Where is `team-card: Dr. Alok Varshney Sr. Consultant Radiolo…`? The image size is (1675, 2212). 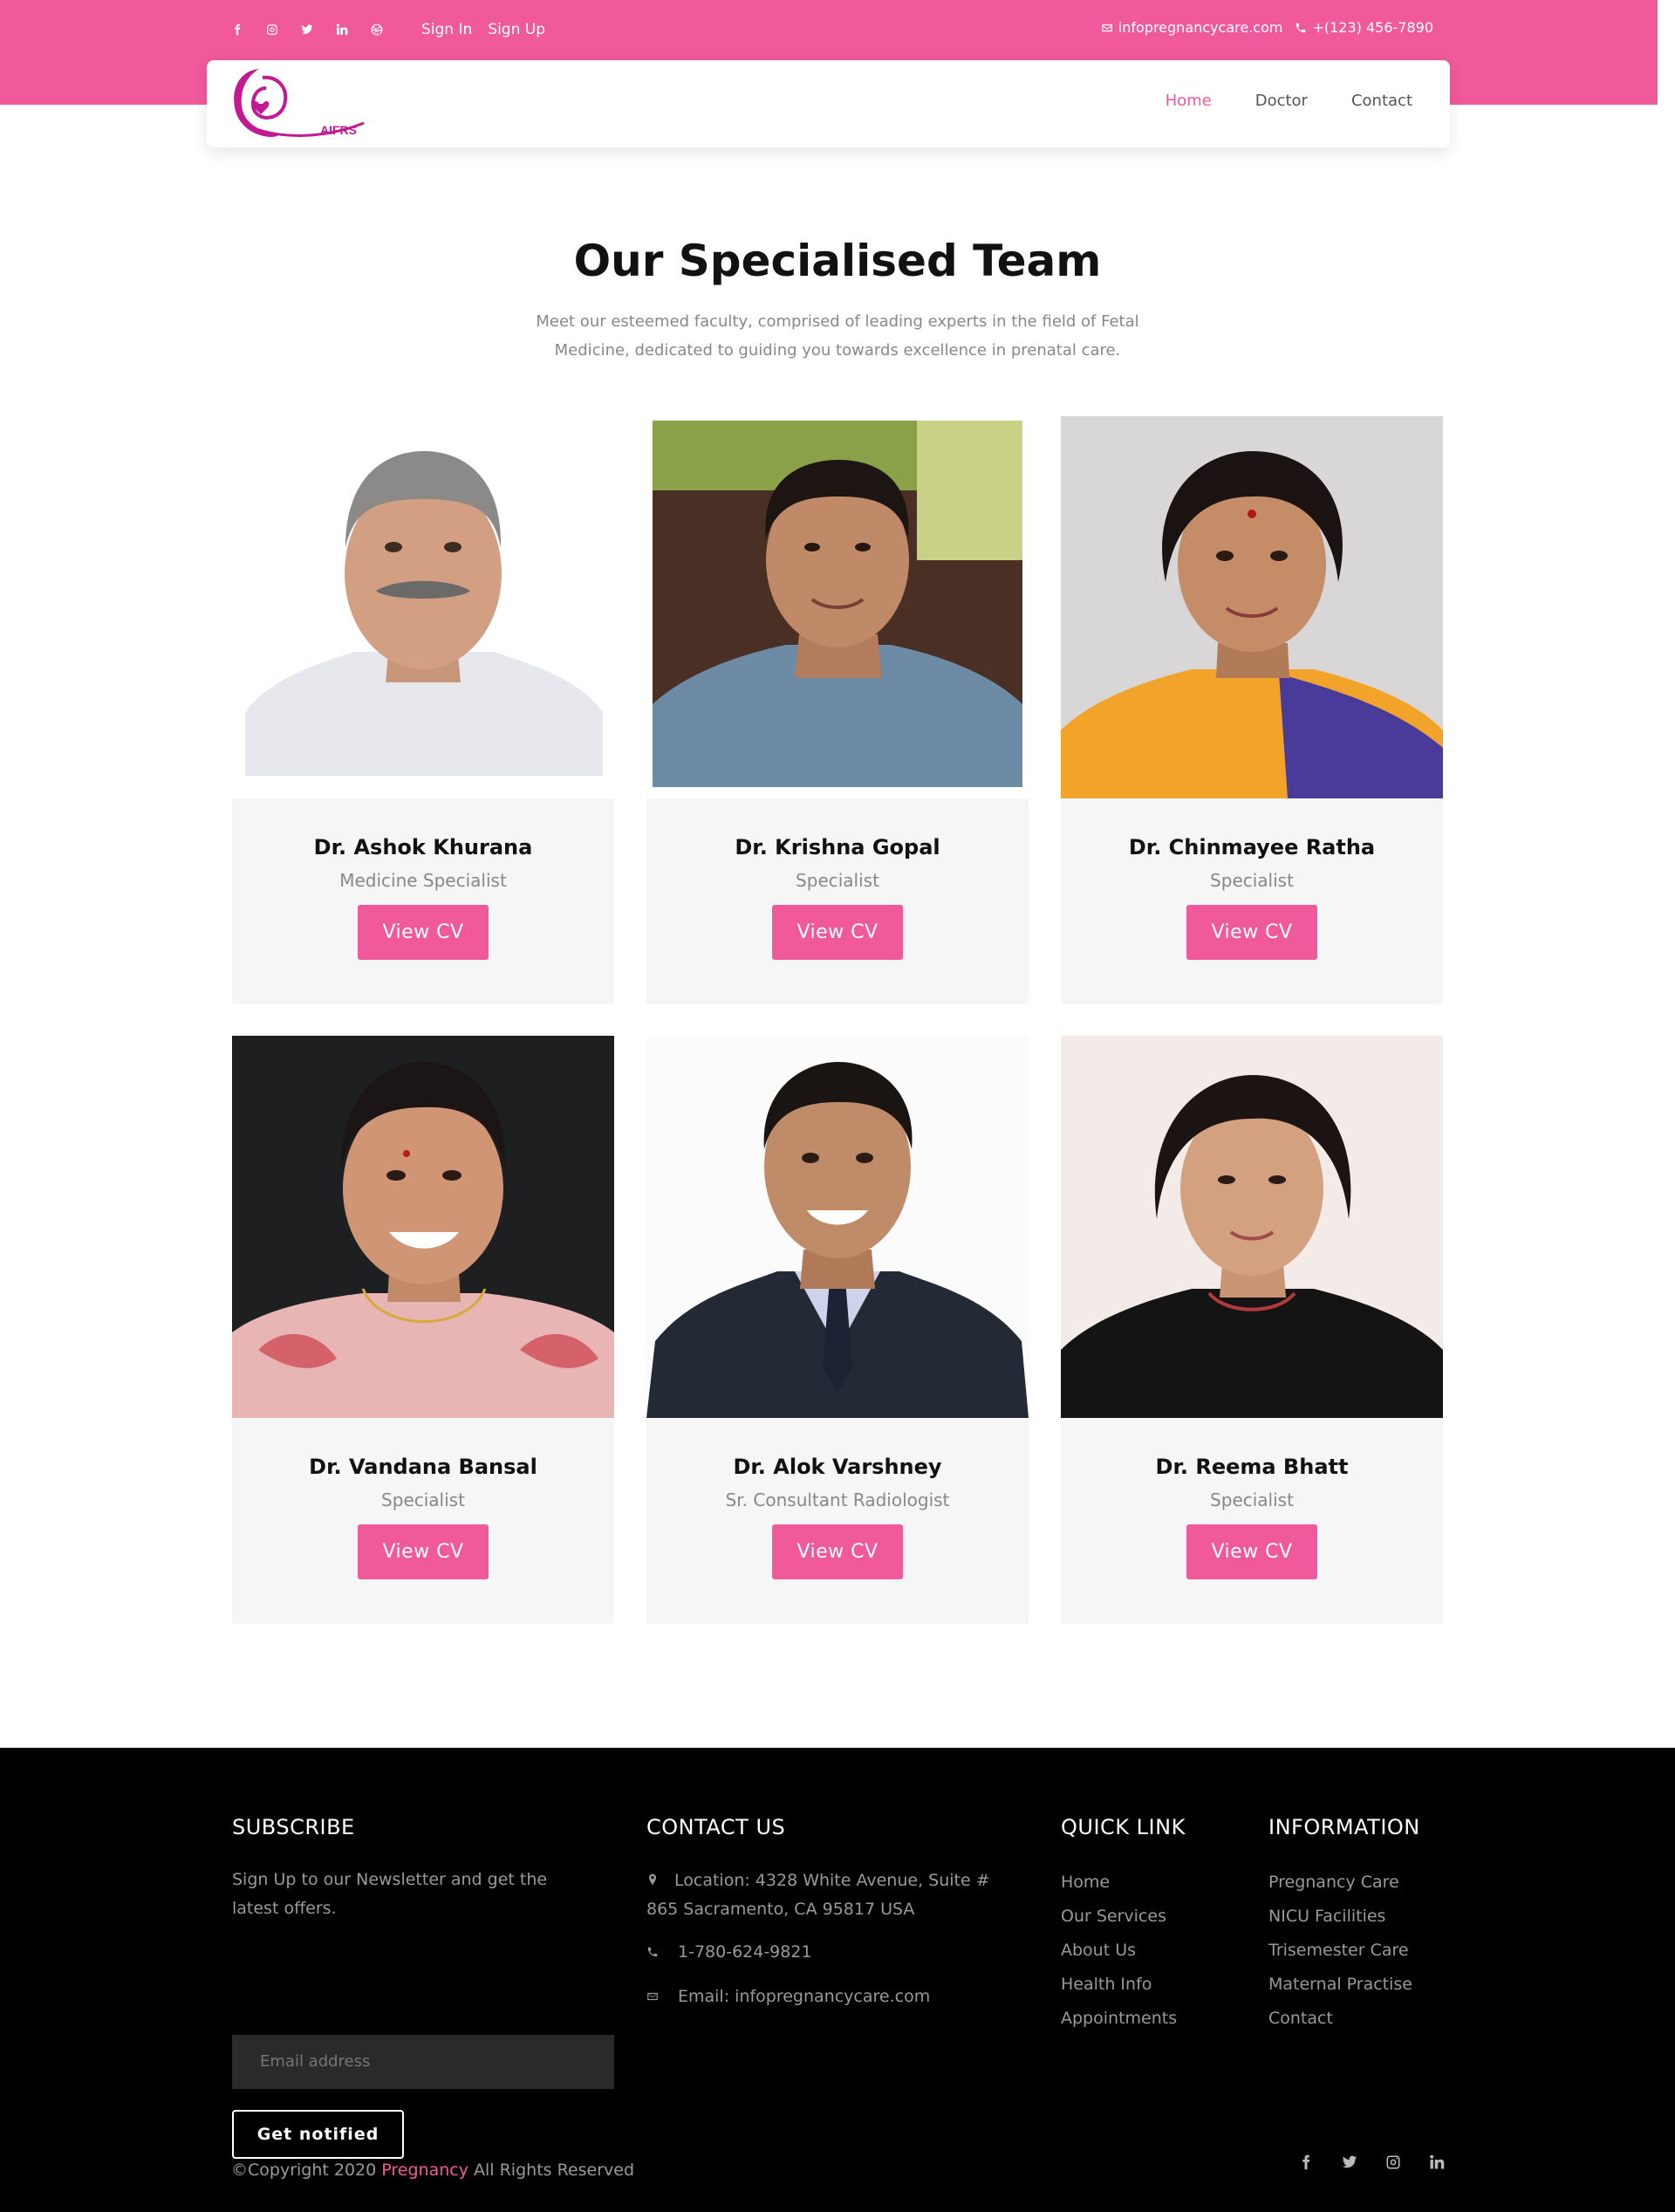 team-card: Dr. Alok Varshney Sr. Consultant Radiolo… is located at coordinates (837, 1330).